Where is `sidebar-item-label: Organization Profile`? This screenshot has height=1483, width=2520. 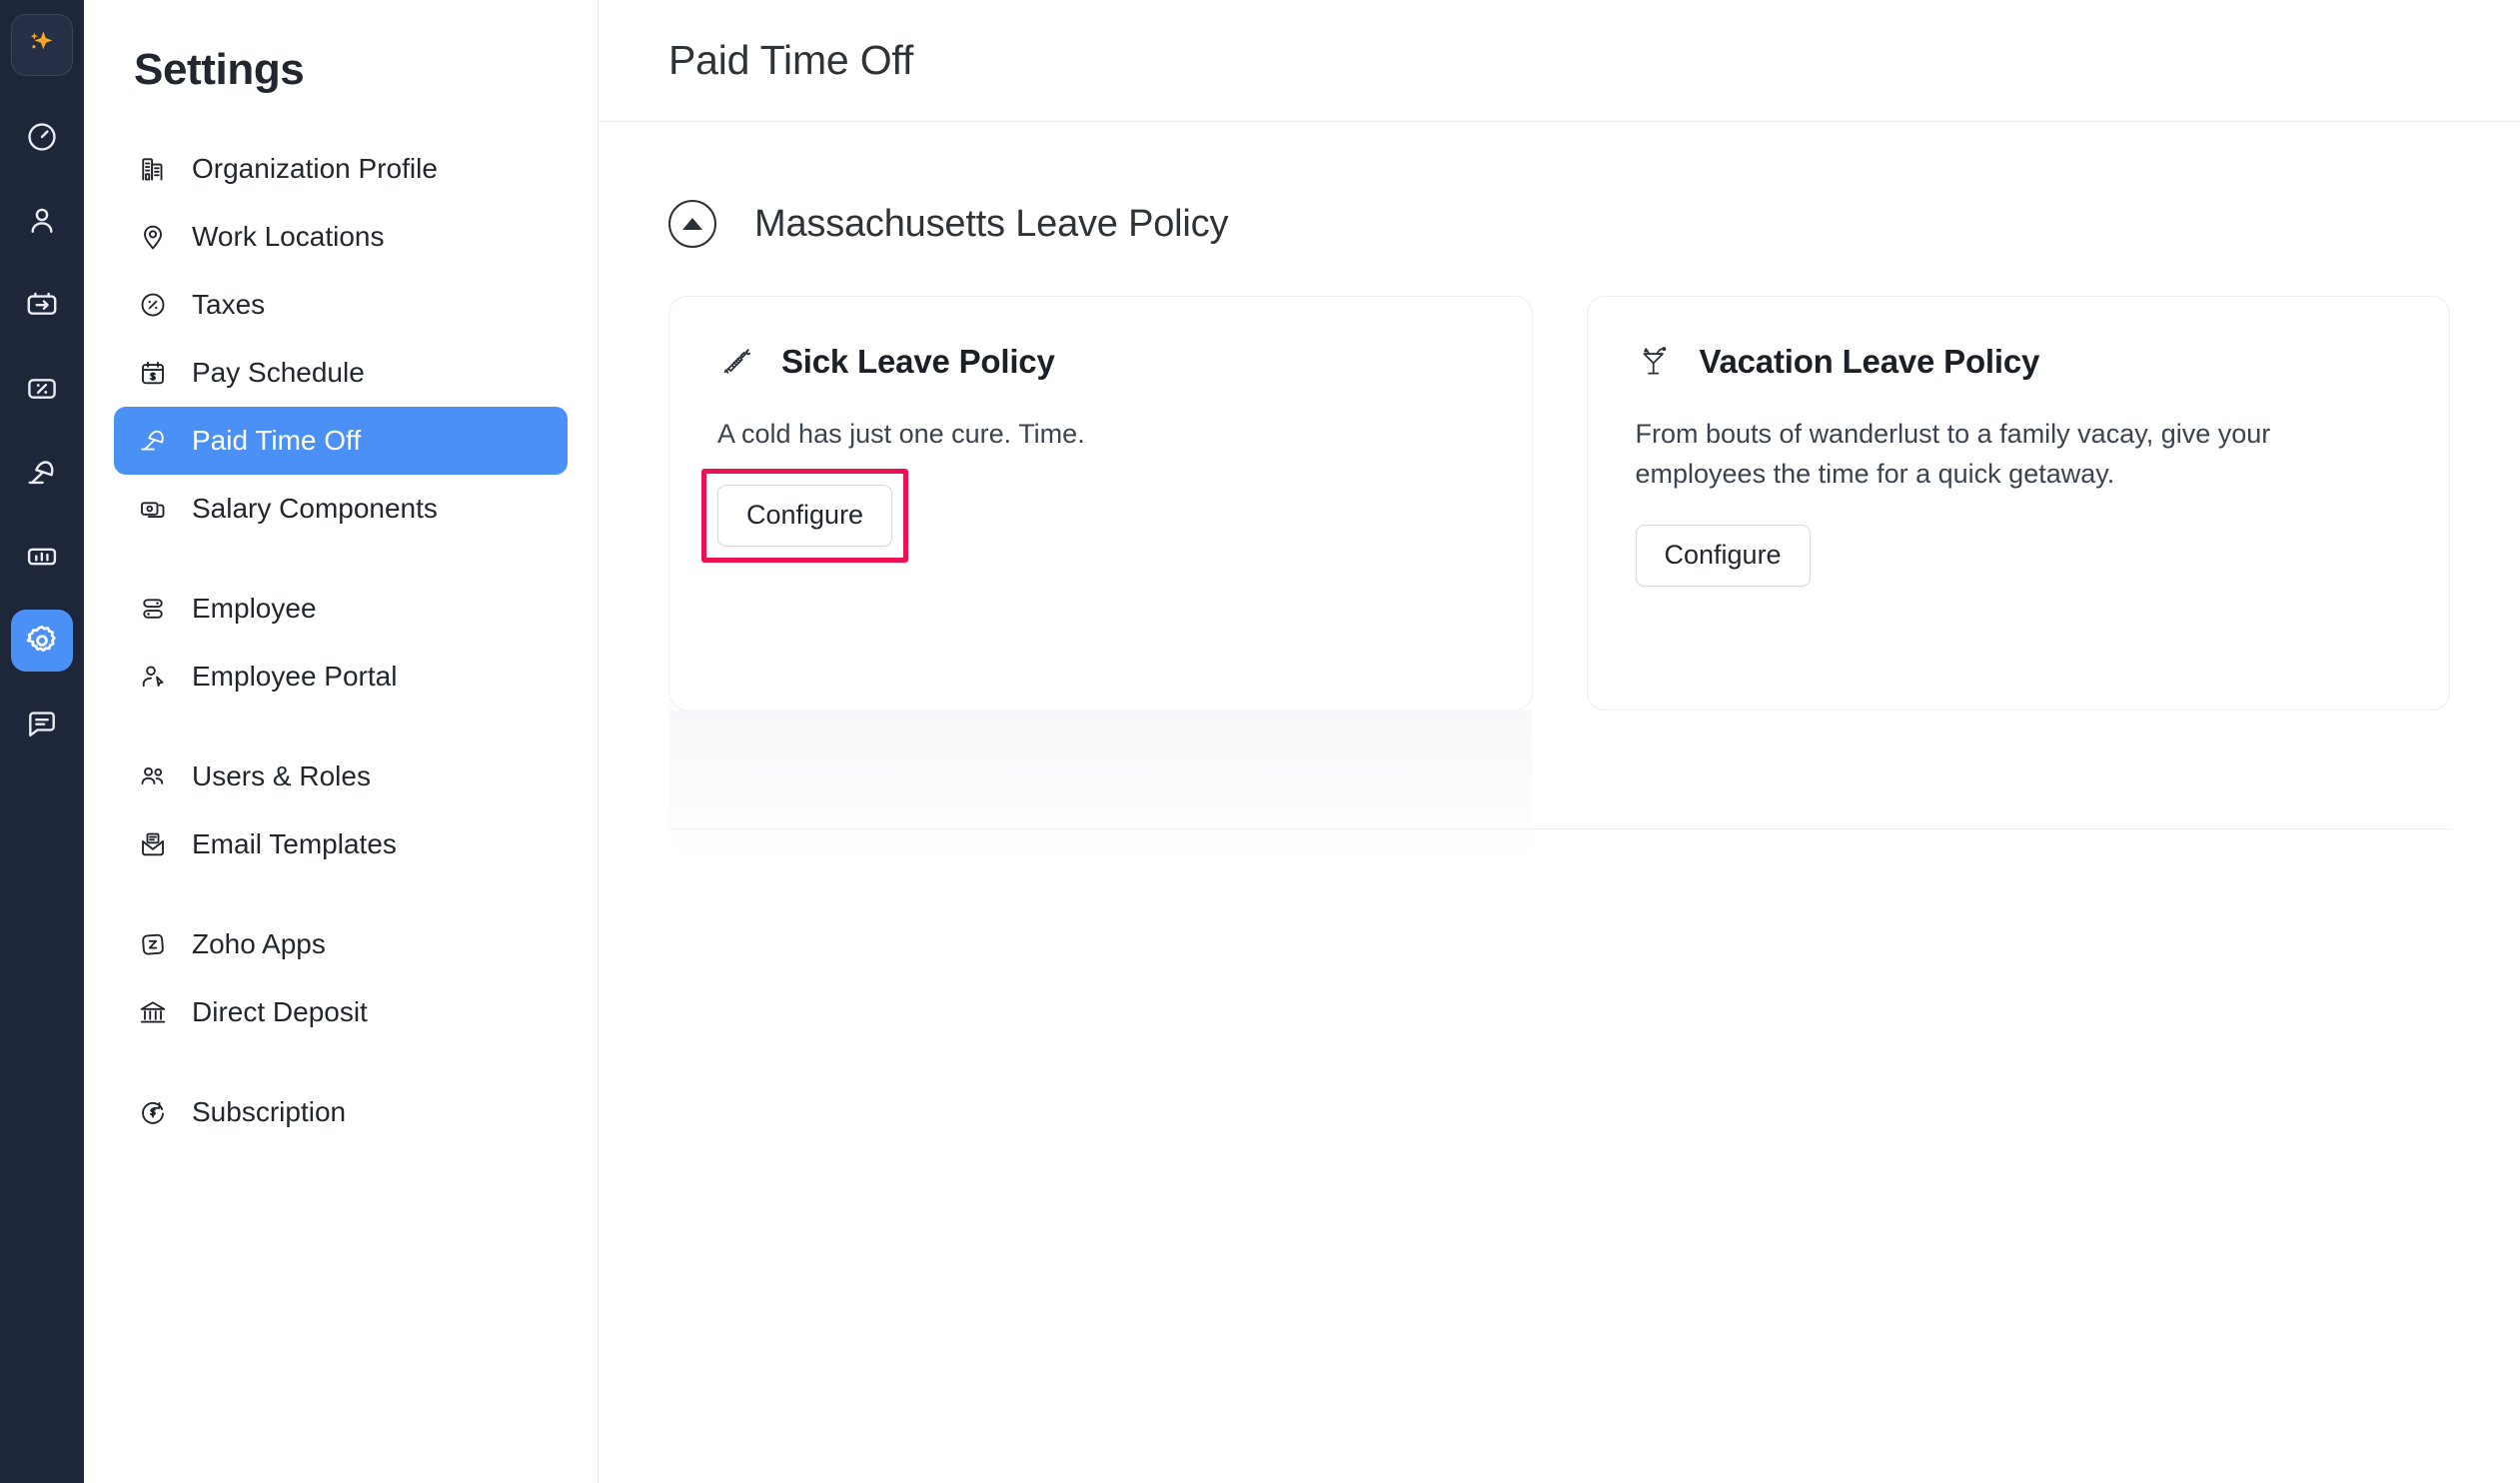 sidebar-item-label: Organization Profile is located at coordinates (315, 168).